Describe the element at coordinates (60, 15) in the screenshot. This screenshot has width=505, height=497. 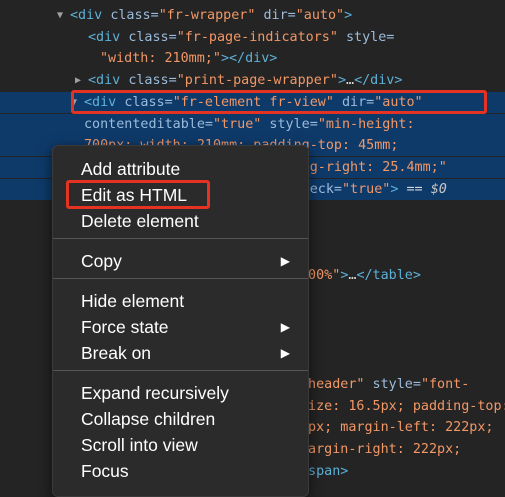
I see `triangle-down-icon: ▼` at that location.